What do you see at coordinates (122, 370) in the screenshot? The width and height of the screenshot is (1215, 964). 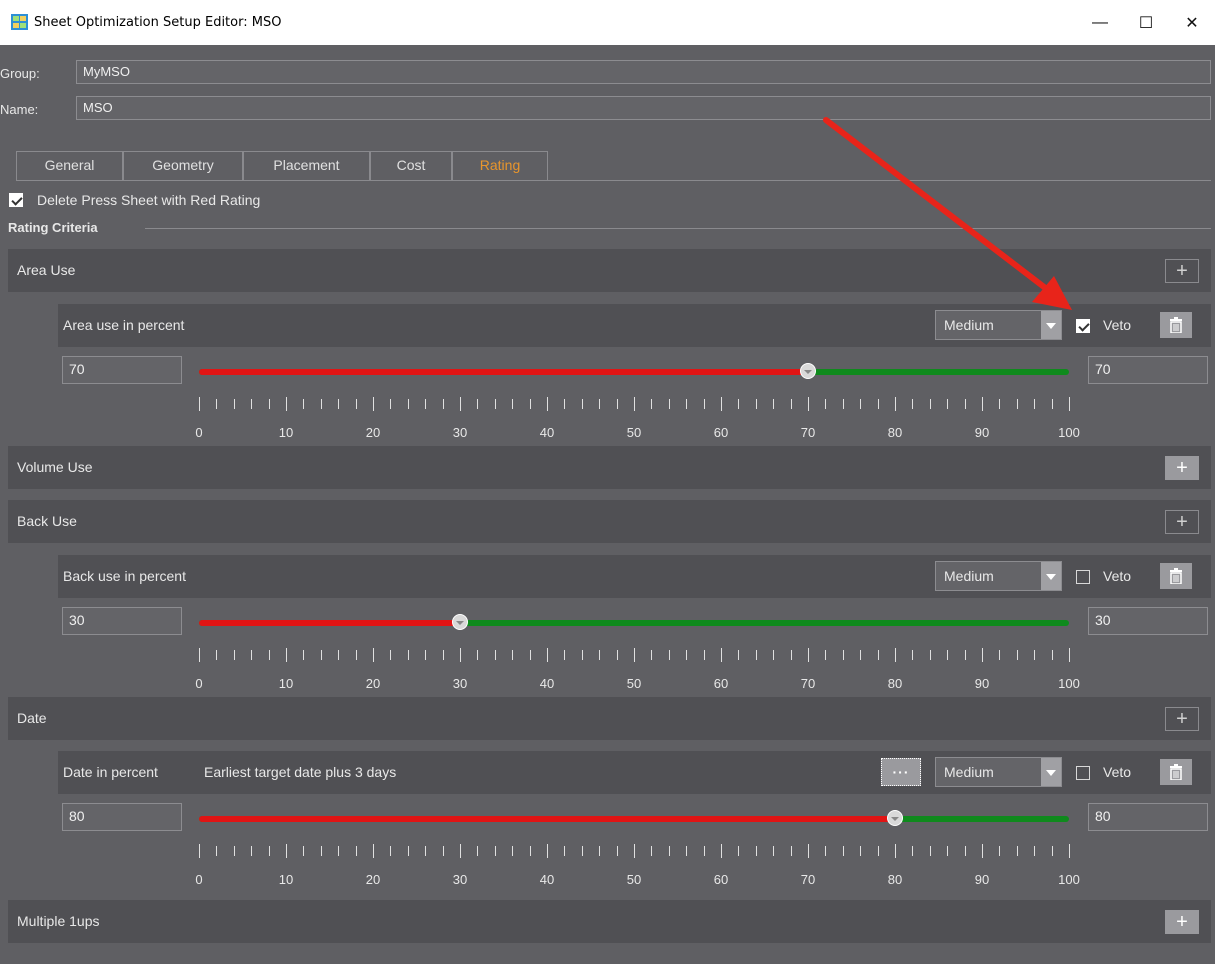 I see `area-min-input: 70` at bounding box center [122, 370].